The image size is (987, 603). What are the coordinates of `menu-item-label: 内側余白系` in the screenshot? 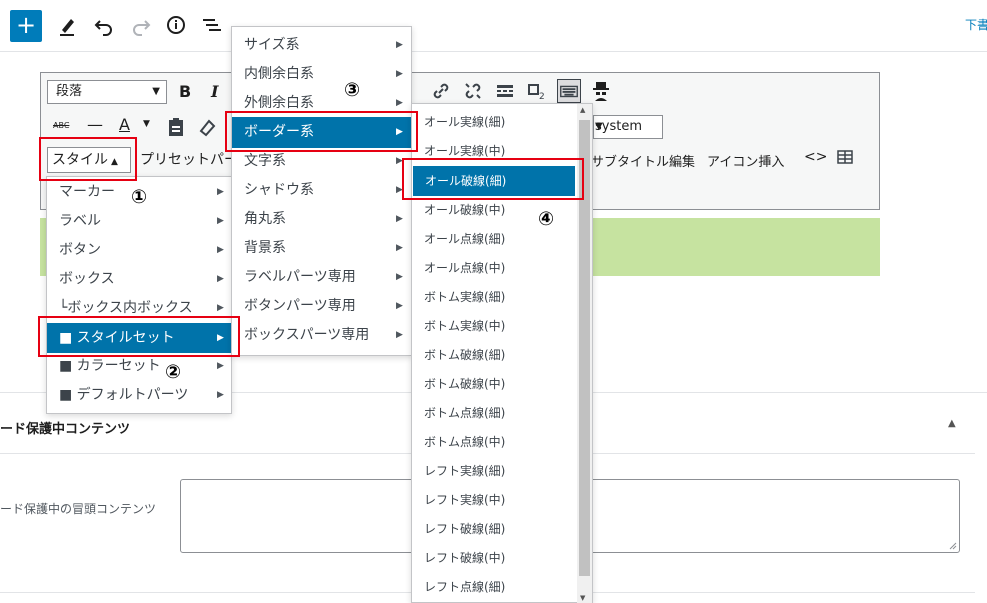 It's located at (279, 74).